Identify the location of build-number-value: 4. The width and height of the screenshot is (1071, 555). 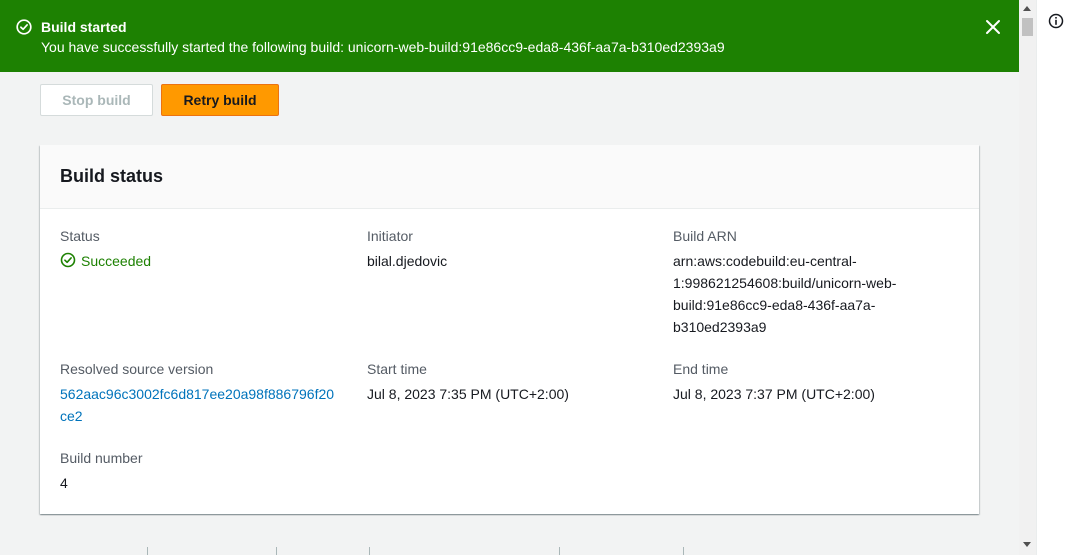
(64, 483).